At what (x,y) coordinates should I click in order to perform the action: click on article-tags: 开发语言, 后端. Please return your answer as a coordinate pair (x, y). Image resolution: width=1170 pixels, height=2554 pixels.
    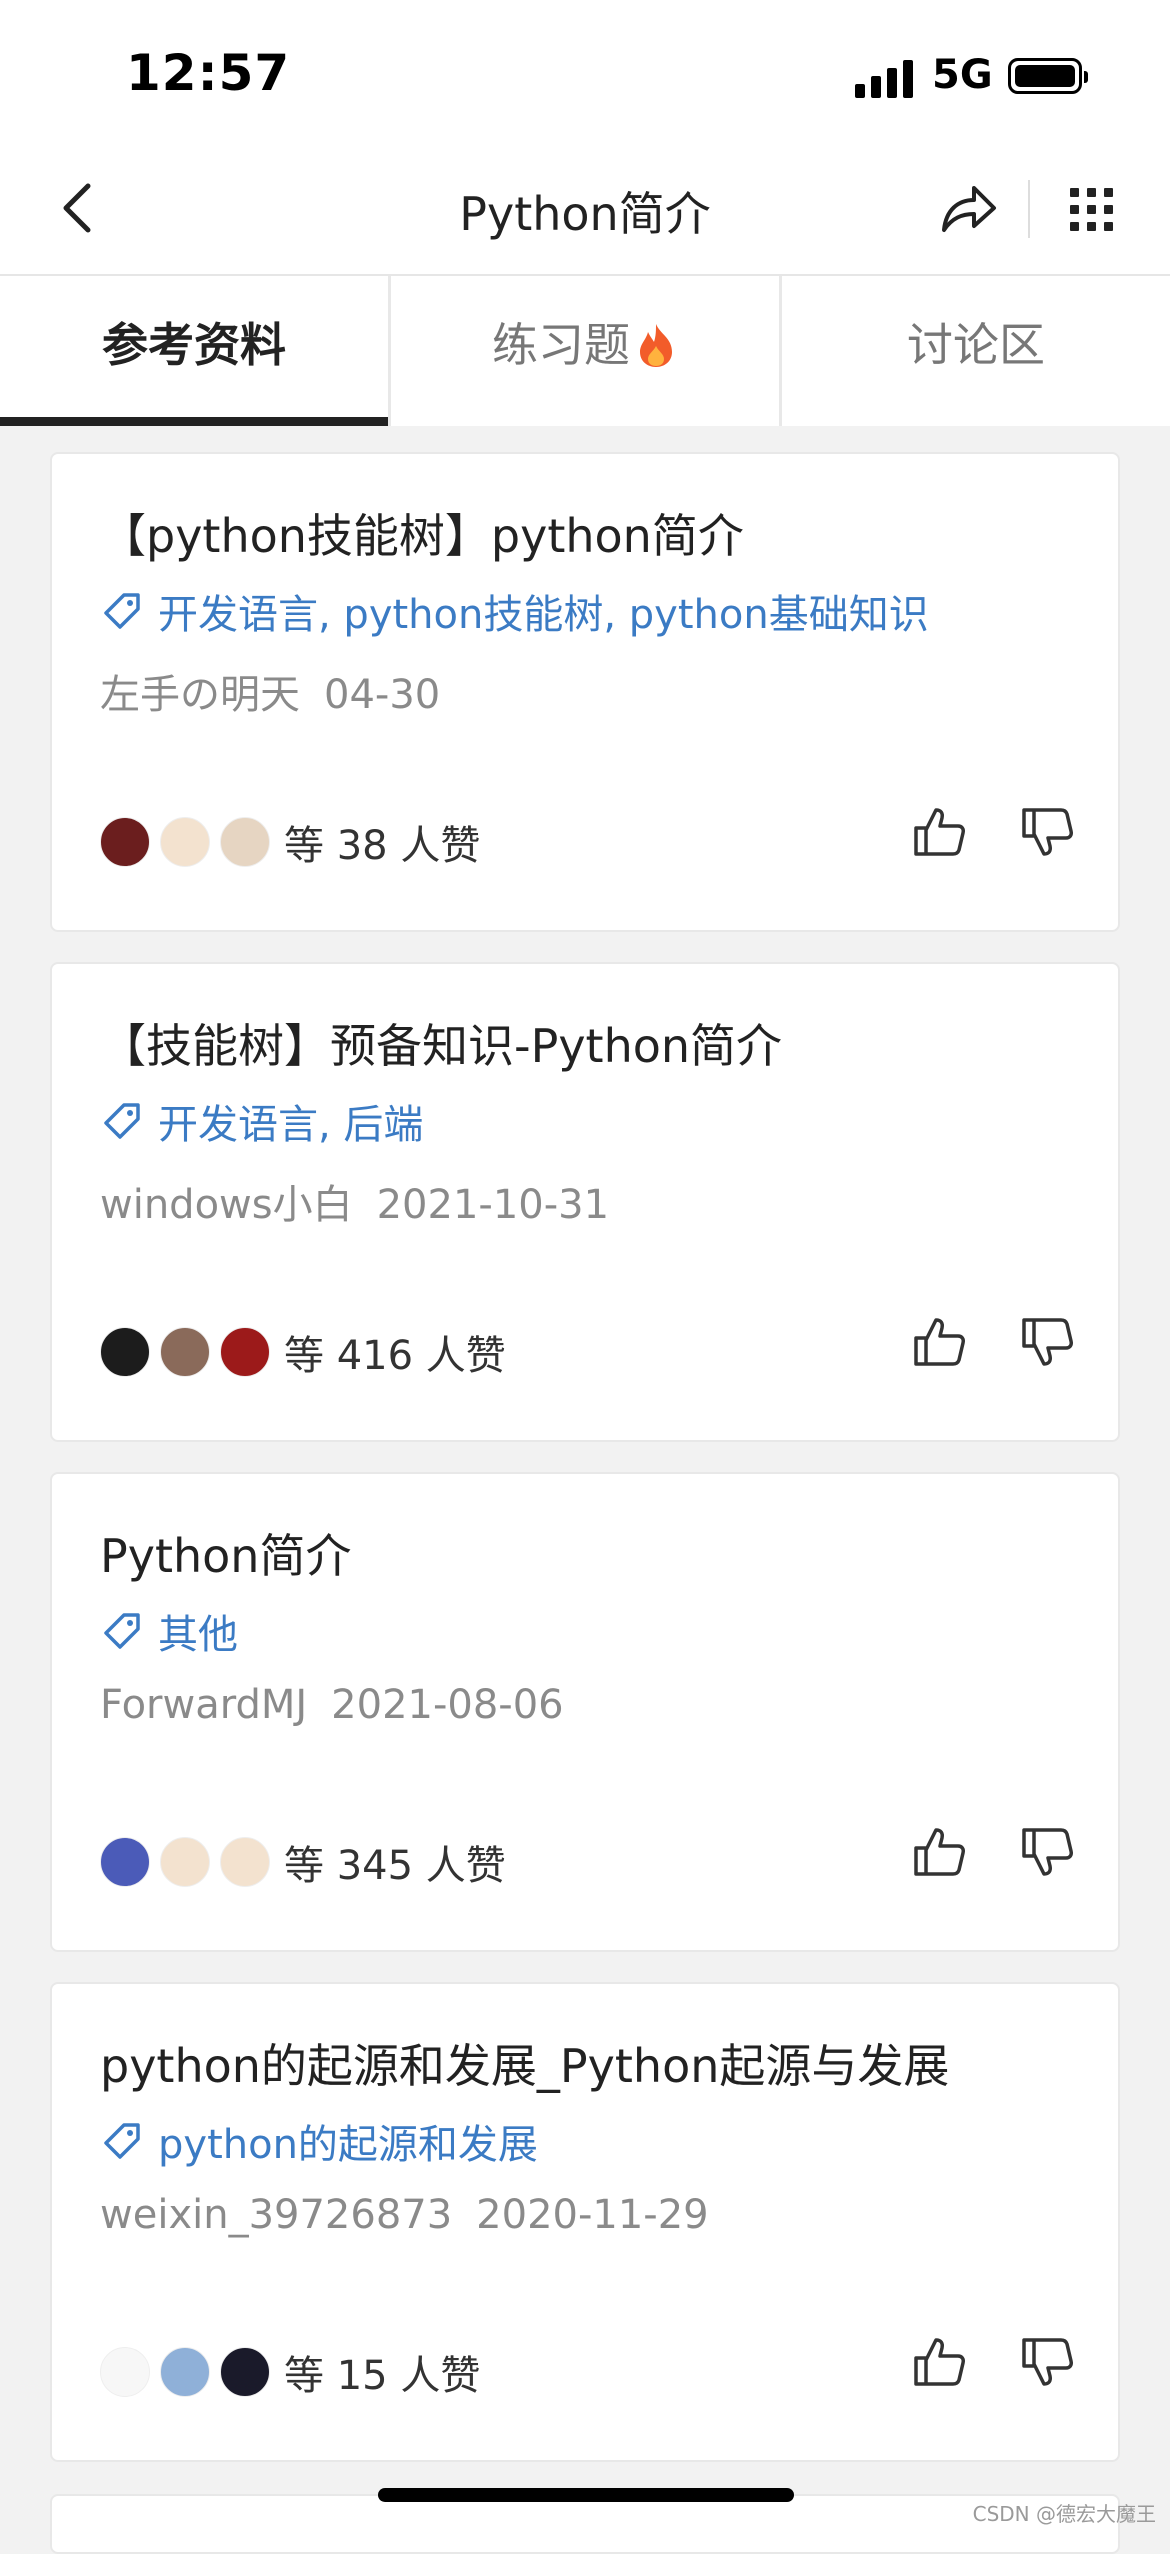
    Looking at the image, I should click on (261, 1121).